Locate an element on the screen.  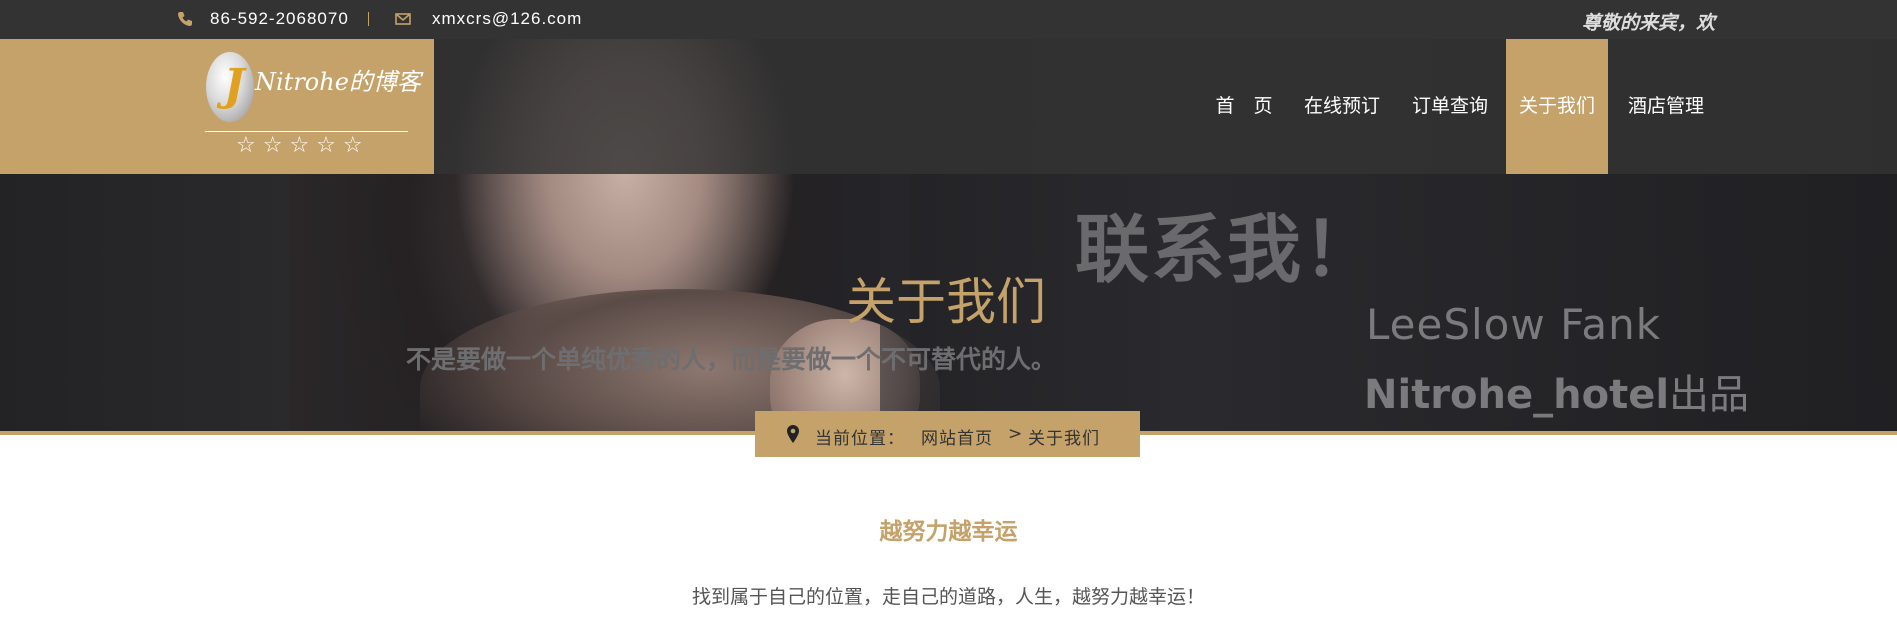
breadcrumb-current: 关于我们 is located at coordinates (1064, 439).